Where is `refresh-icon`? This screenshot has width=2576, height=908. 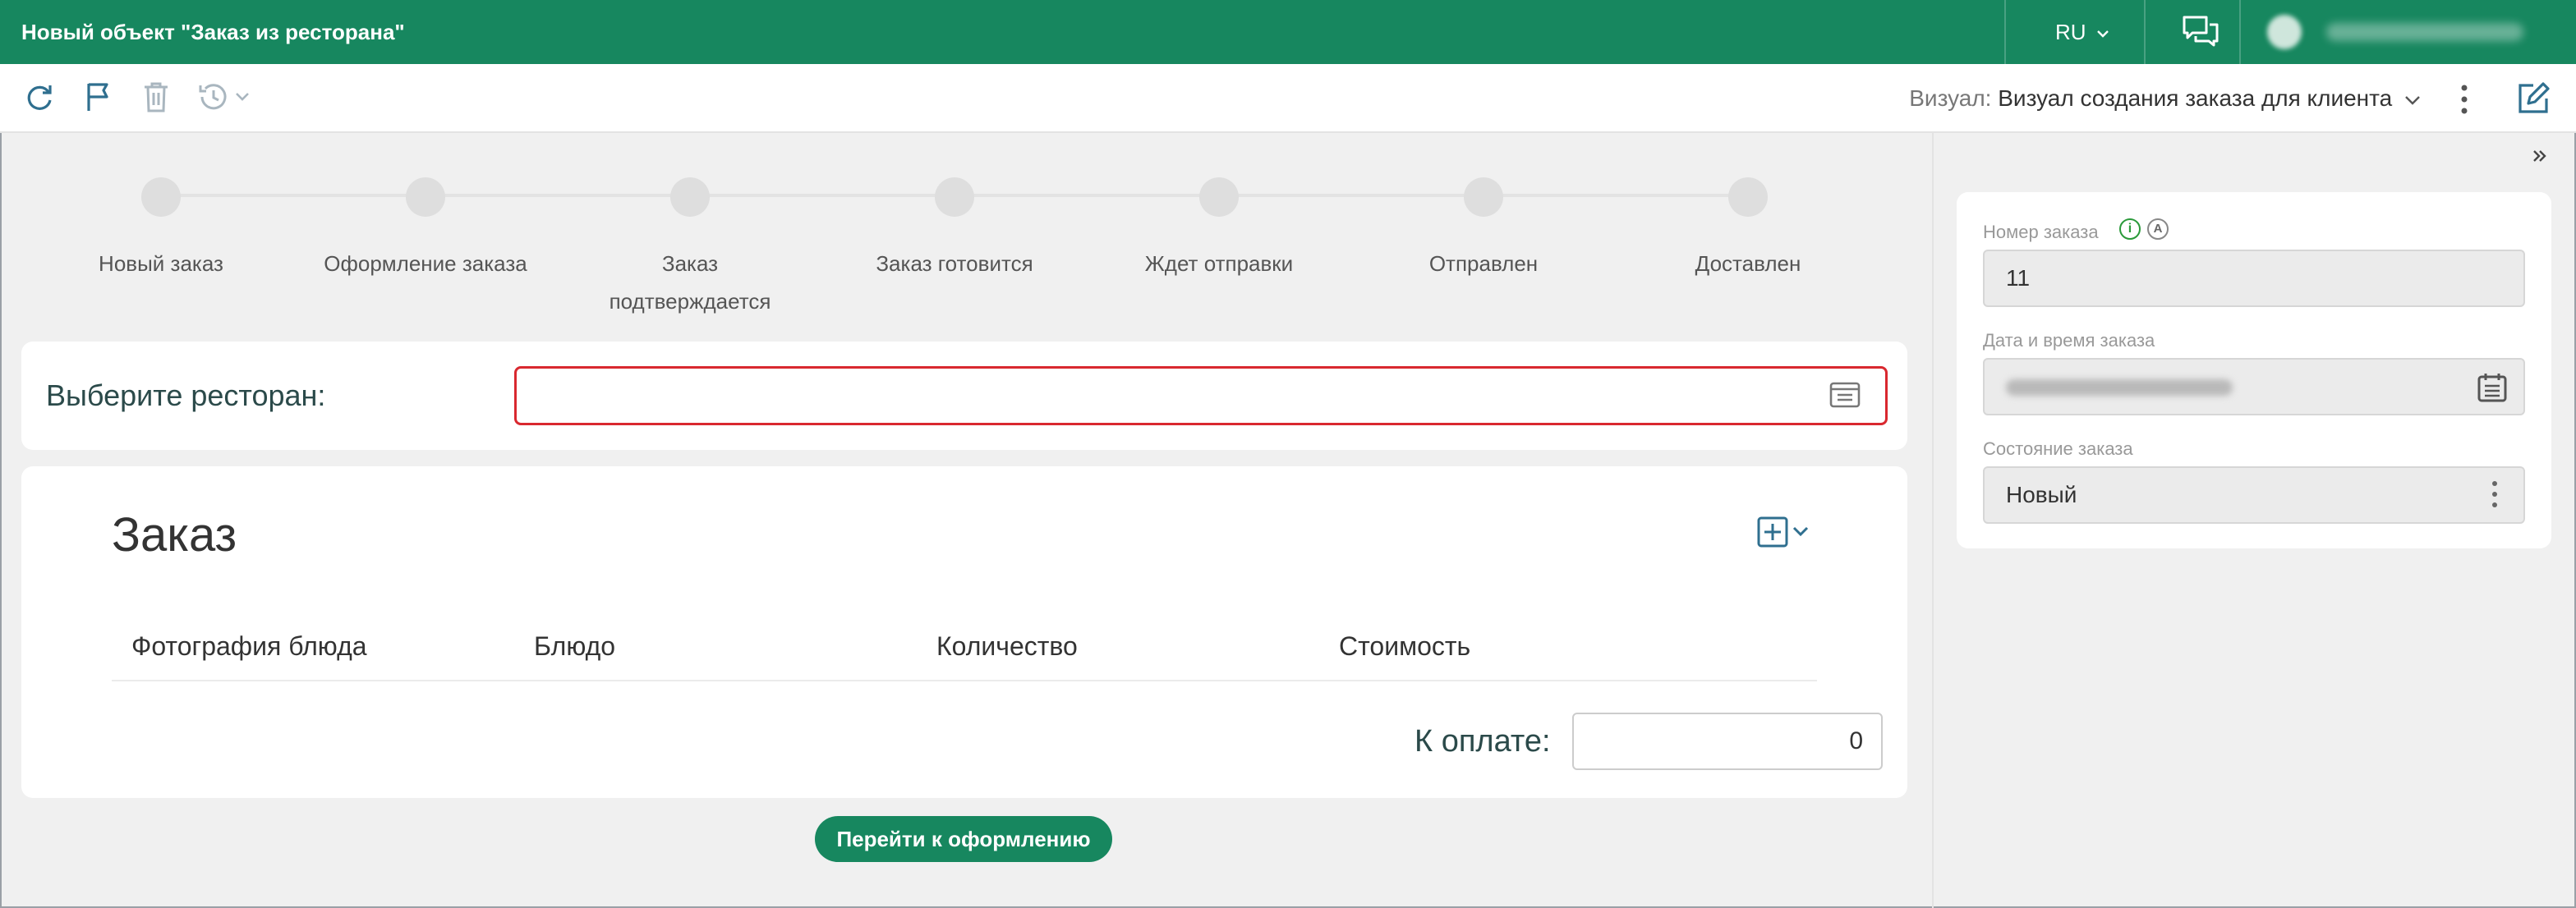 refresh-icon is located at coordinates (39, 97).